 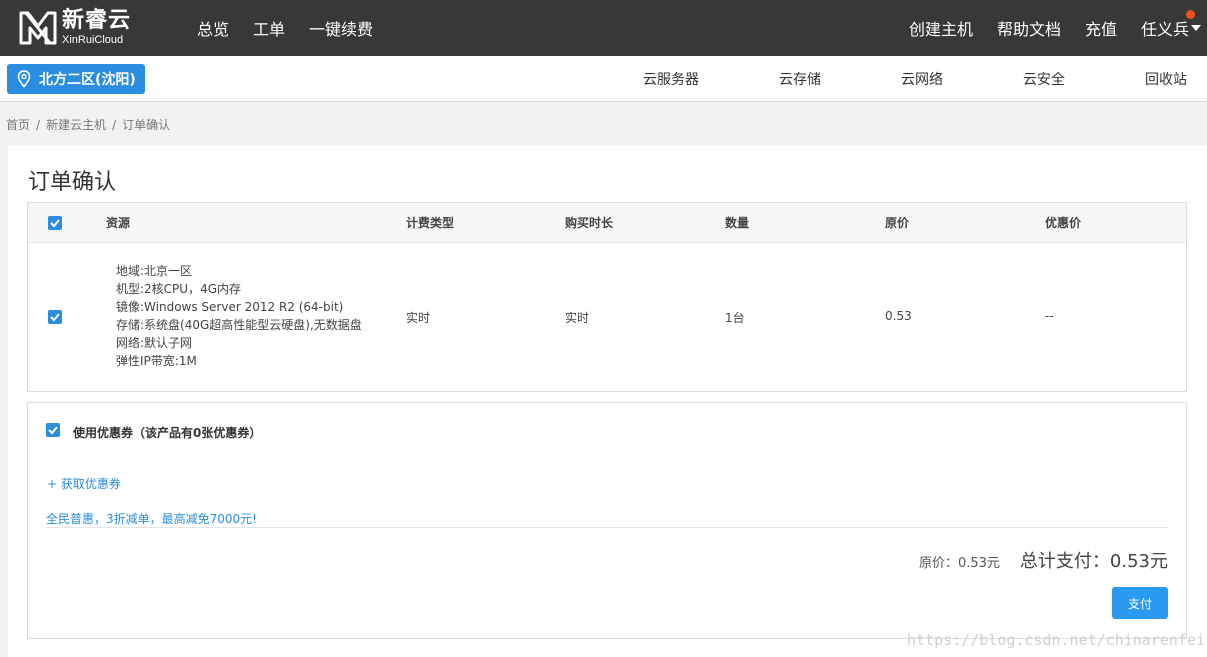 What do you see at coordinates (1196, 28) in the screenshot?
I see `chevron-down-icon` at bounding box center [1196, 28].